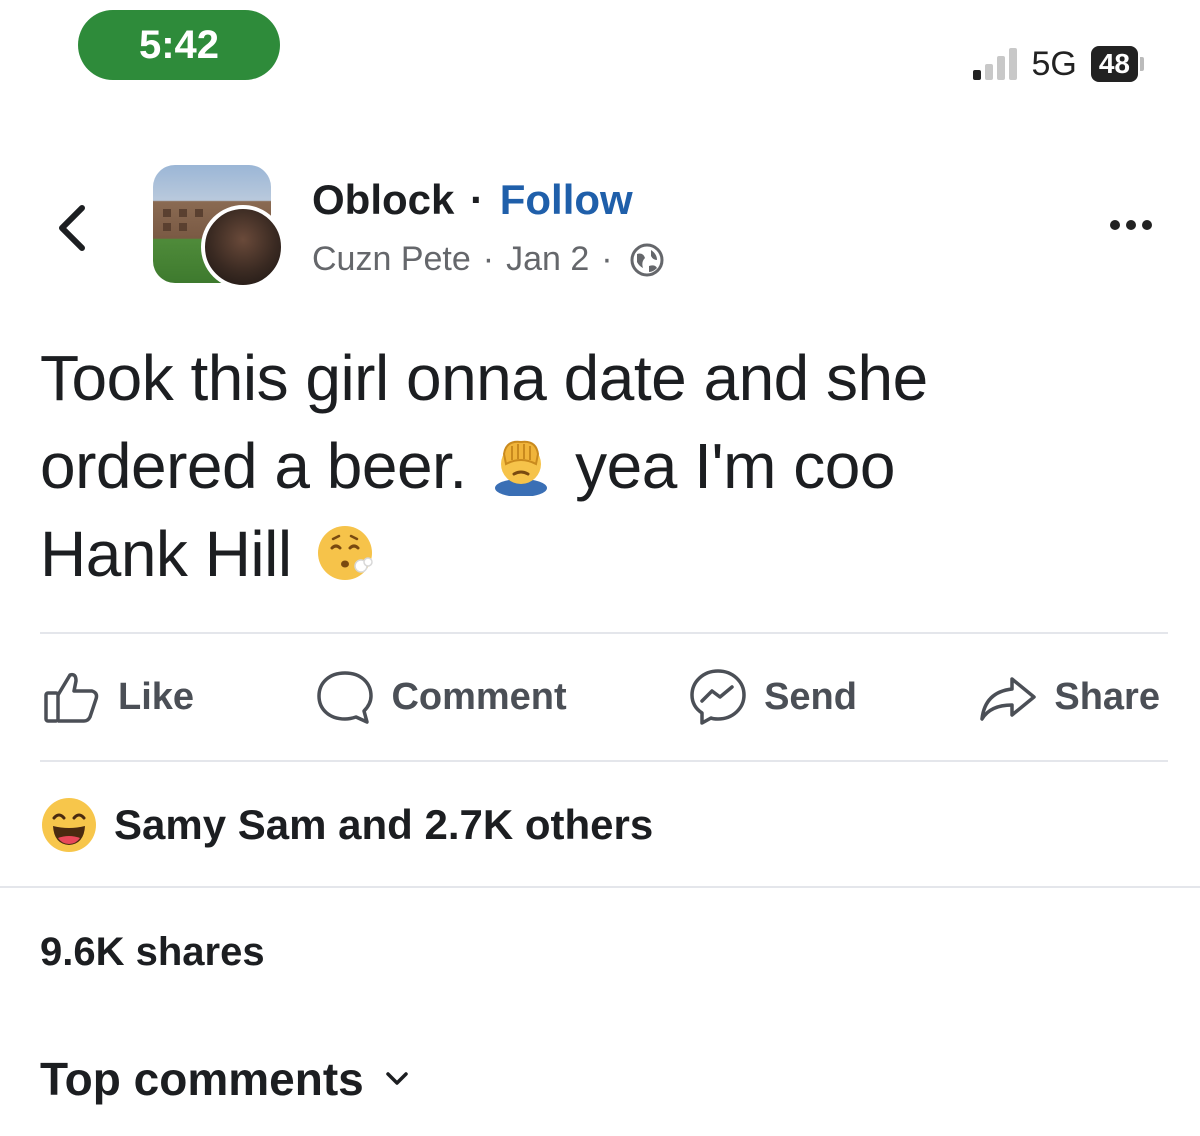 The image size is (1200, 1136). Describe the element at coordinates (72, 228) in the screenshot. I see `back-chevron-icon` at that location.